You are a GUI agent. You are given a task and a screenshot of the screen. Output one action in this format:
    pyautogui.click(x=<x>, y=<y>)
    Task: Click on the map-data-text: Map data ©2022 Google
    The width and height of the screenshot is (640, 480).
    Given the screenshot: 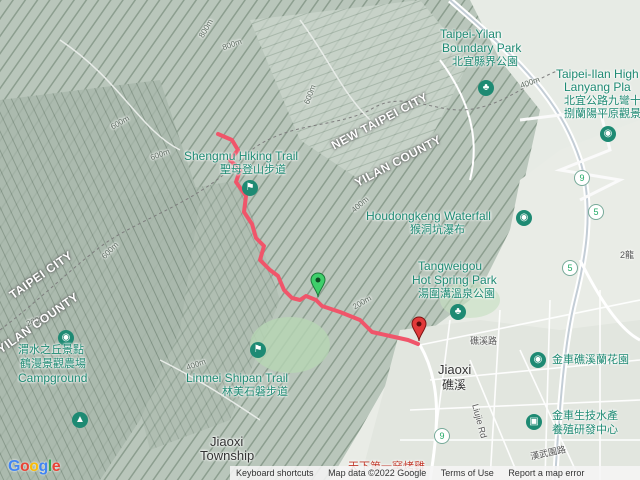 What is the action you would take?
    pyautogui.click(x=377, y=473)
    